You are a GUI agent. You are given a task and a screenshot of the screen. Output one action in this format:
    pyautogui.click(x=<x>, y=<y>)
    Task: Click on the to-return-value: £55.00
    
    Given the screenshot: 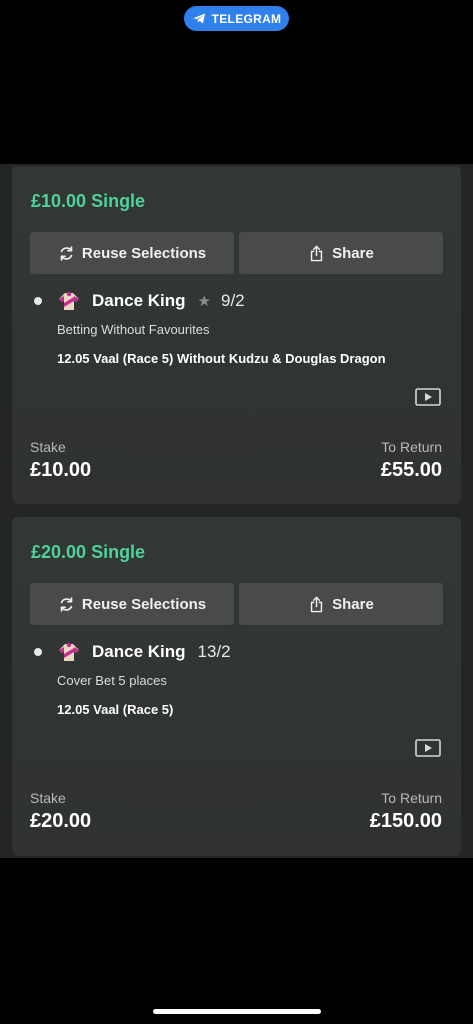 What is the action you would take?
    pyautogui.click(x=411, y=470)
    